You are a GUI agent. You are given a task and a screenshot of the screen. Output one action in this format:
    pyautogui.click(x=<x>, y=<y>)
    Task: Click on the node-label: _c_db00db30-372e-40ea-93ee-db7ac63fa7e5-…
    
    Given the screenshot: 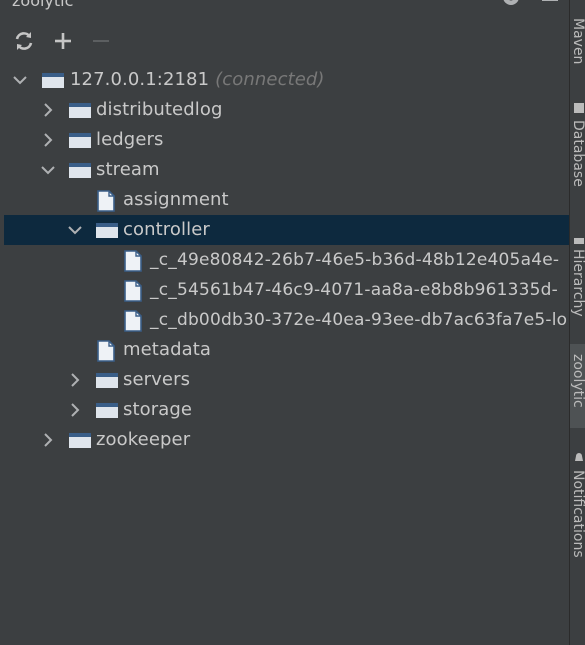 What is the action you would take?
    pyautogui.click(x=359, y=320)
    